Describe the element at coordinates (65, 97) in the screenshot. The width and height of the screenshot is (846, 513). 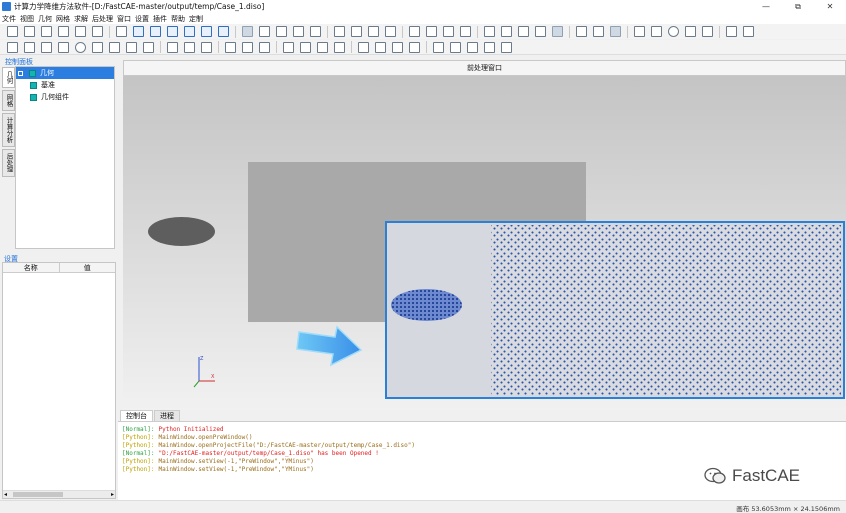
I see `tree-item-geometry-components: 几何组件` at that location.